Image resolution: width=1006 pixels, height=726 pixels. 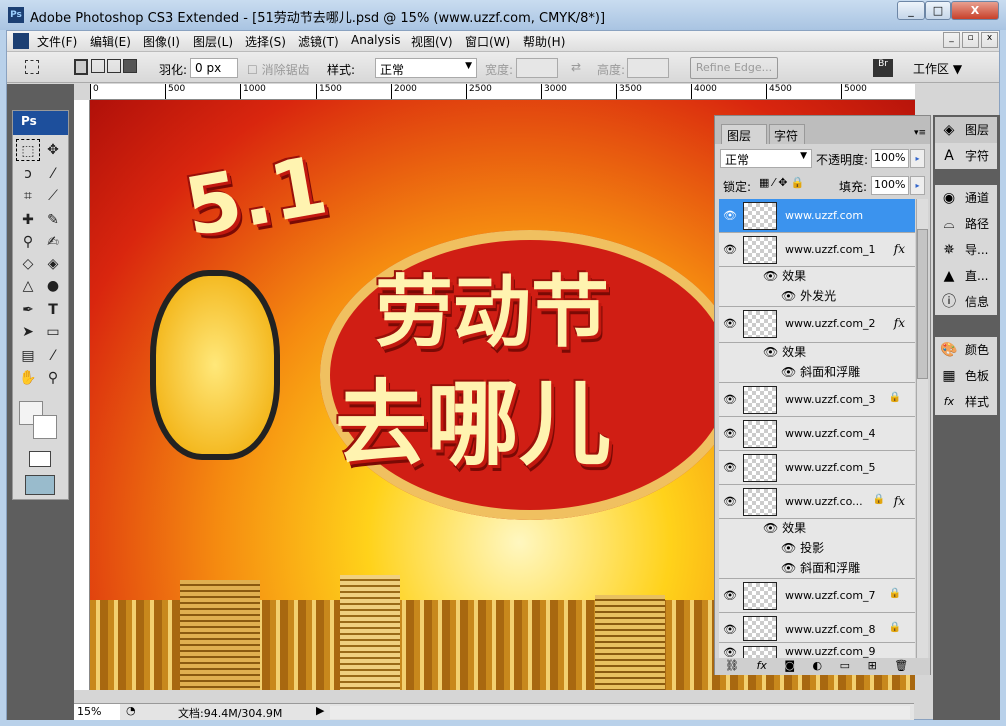 What do you see at coordinates (161, 41) in the screenshot?
I see `menu-image: 图像(I)` at bounding box center [161, 41].